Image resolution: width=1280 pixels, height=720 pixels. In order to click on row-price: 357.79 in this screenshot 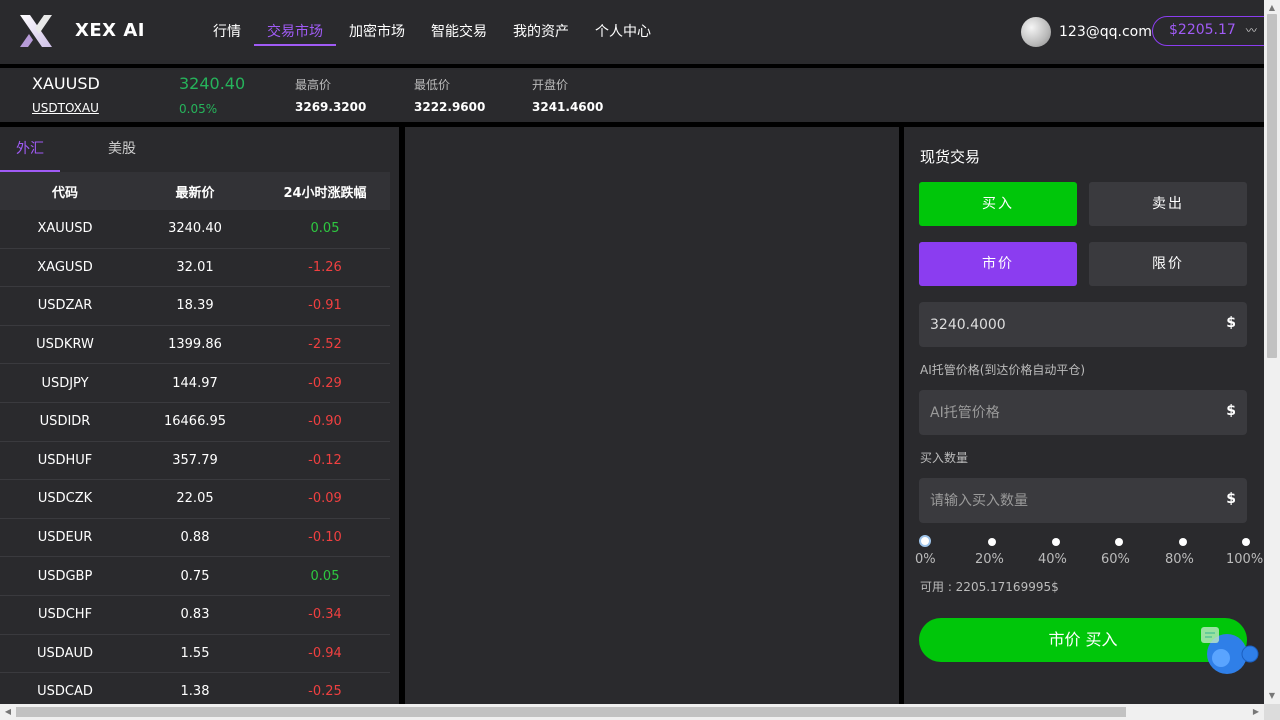, I will do `click(195, 460)`.